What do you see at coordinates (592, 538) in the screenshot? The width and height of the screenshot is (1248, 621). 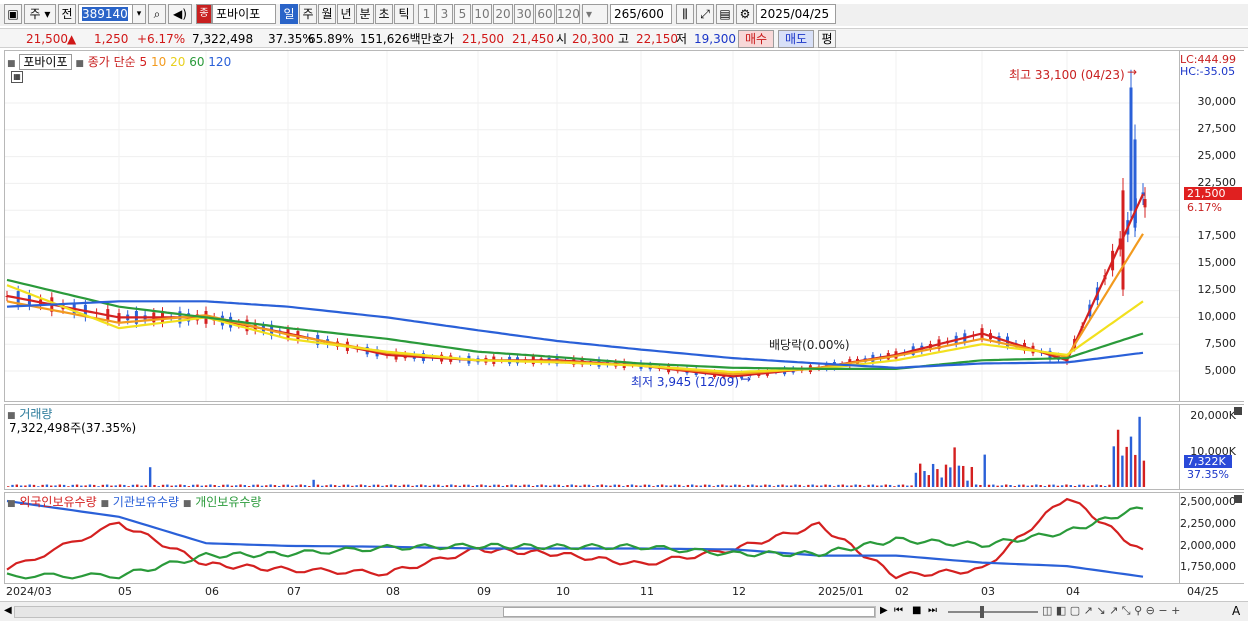 I see `holding-pane: ■ 외국인보유수량 ■ 기관보유수량 ■ 개인보유수량` at bounding box center [592, 538].